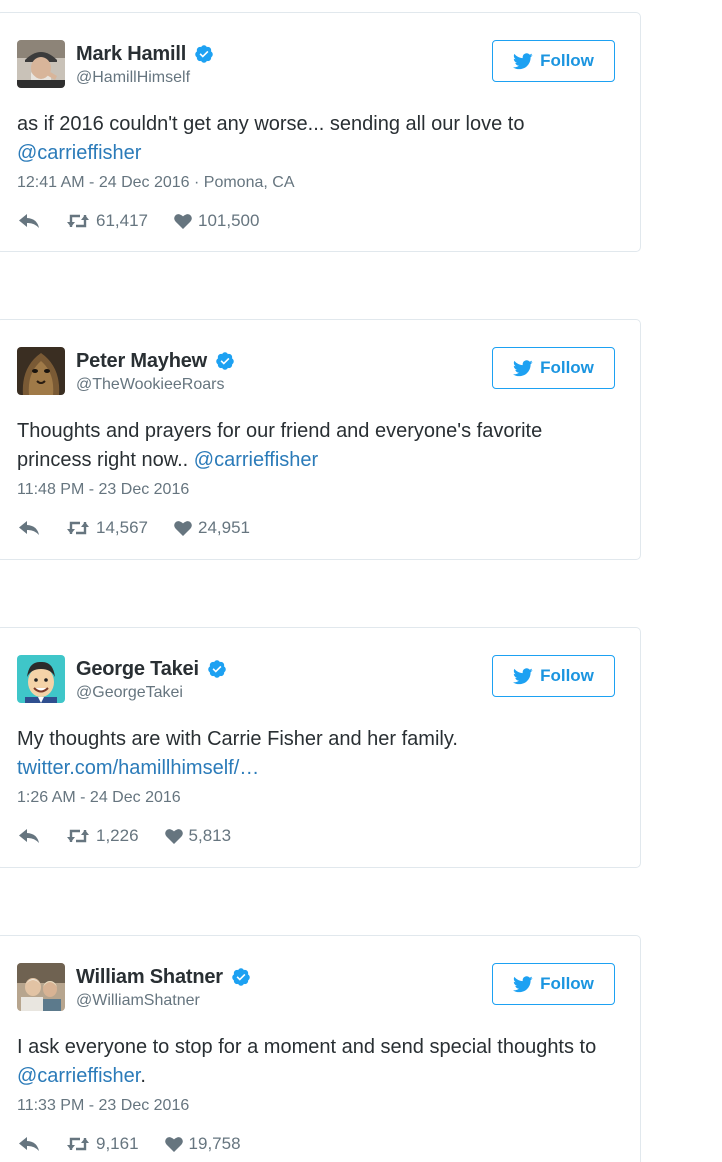 This screenshot has width=722, height=1162. What do you see at coordinates (224, 527) in the screenshot?
I see `like-count: 24,951` at bounding box center [224, 527].